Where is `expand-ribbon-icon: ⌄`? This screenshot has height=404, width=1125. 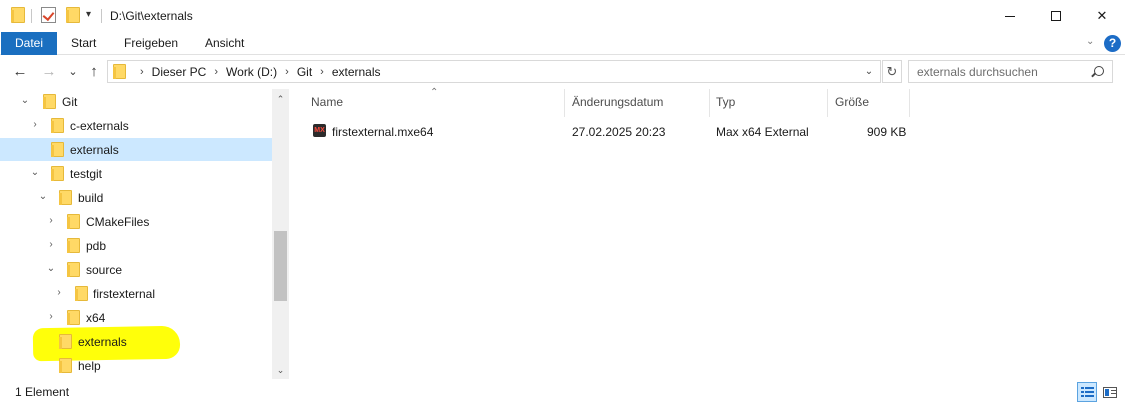
expand-ribbon-icon: ⌄ is located at coordinates (1091, 41).